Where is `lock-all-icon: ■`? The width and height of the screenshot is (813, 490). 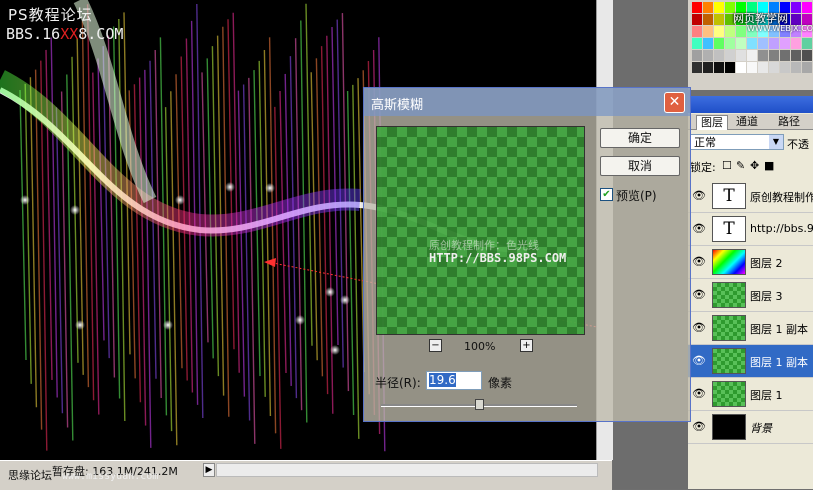
lock-all-icon: ■ is located at coordinates (769, 165).